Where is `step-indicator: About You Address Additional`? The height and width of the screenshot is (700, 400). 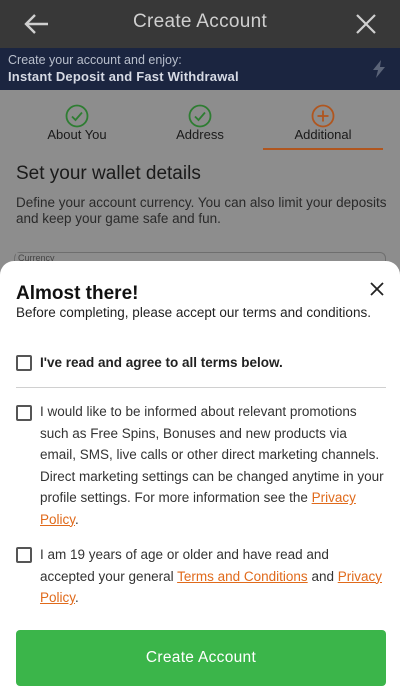
step-indicator: About You Address Additional is located at coordinates (200, 121).